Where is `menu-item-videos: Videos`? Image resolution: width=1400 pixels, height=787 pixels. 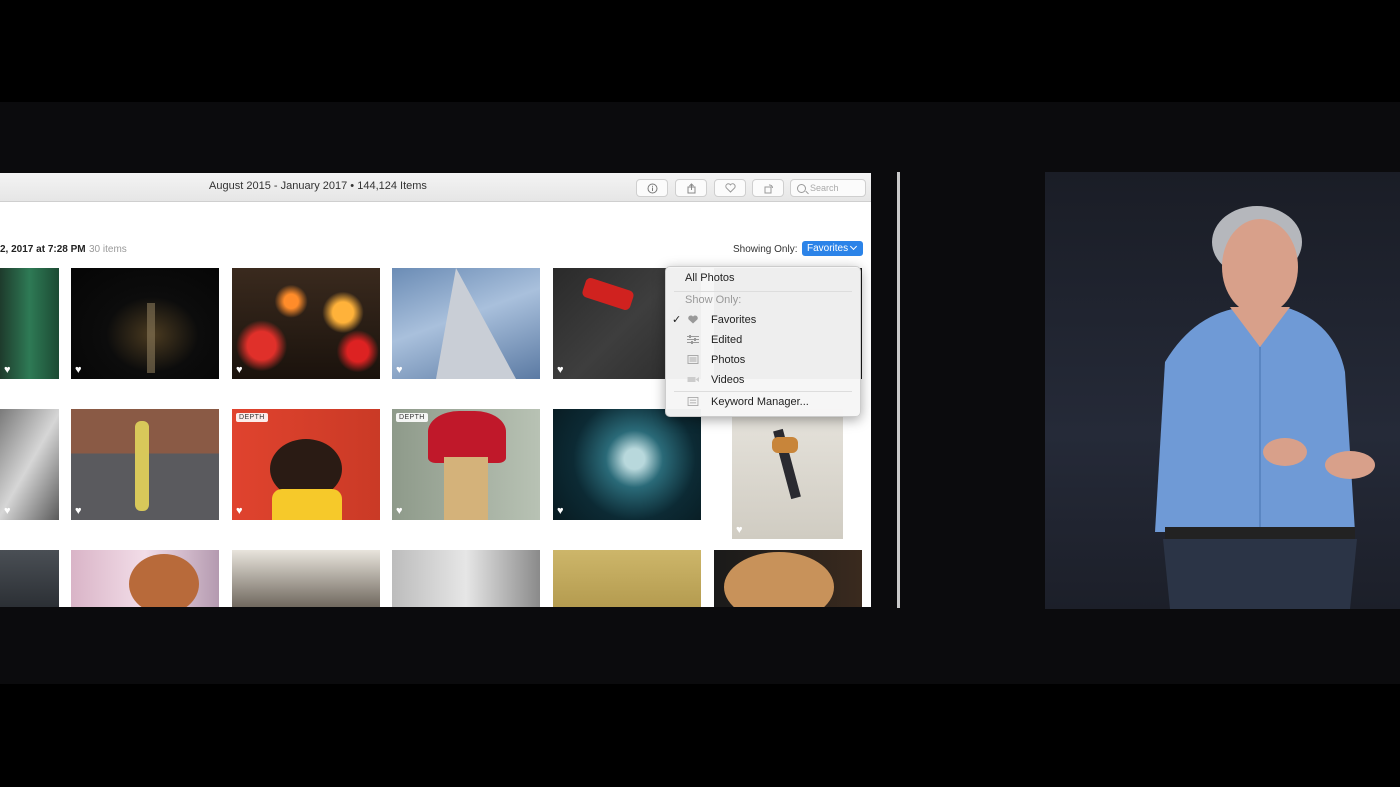 menu-item-videos: Videos is located at coordinates (763, 380).